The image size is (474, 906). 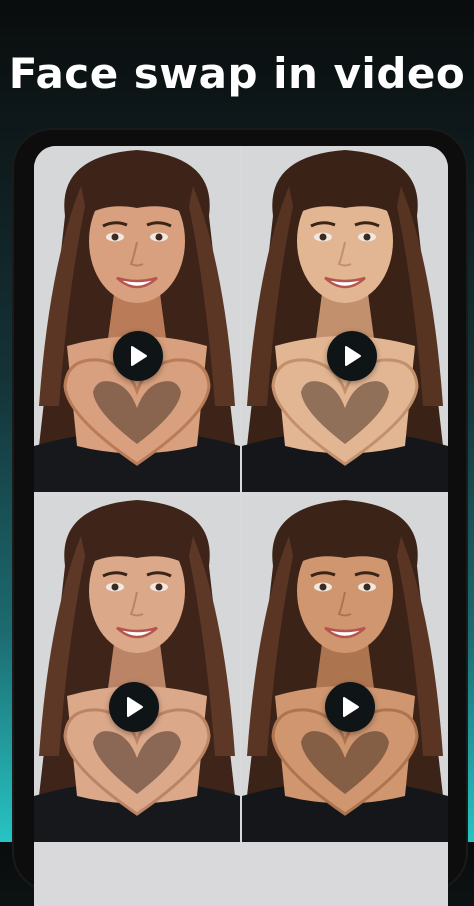 I want to click on headline: Face swap in video, so click(x=237, y=73).